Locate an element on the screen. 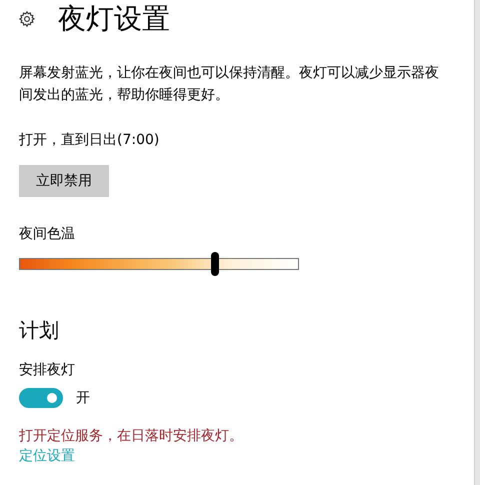 Image resolution: width=480 pixels, height=485 pixels. schedule-toggle is located at coordinates (41, 398).